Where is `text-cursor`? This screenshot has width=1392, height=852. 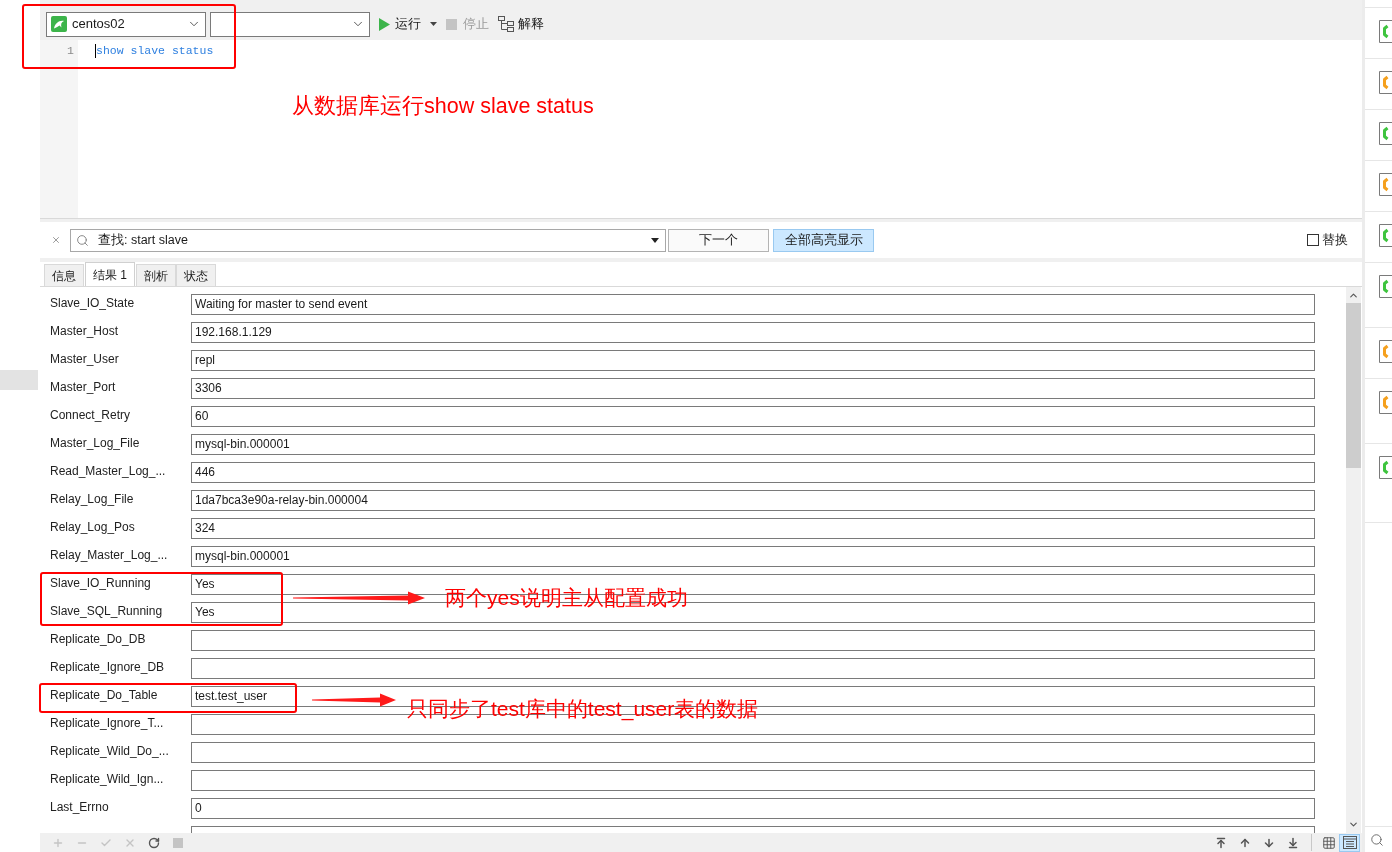
text-cursor is located at coordinates (95, 51).